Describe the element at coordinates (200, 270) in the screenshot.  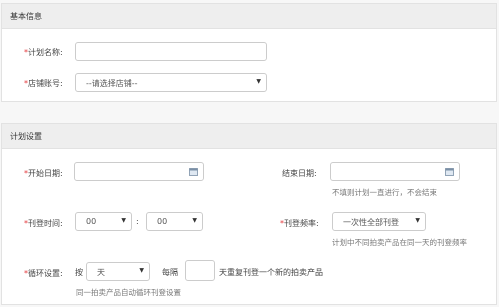
I see `interval-days-input` at that location.